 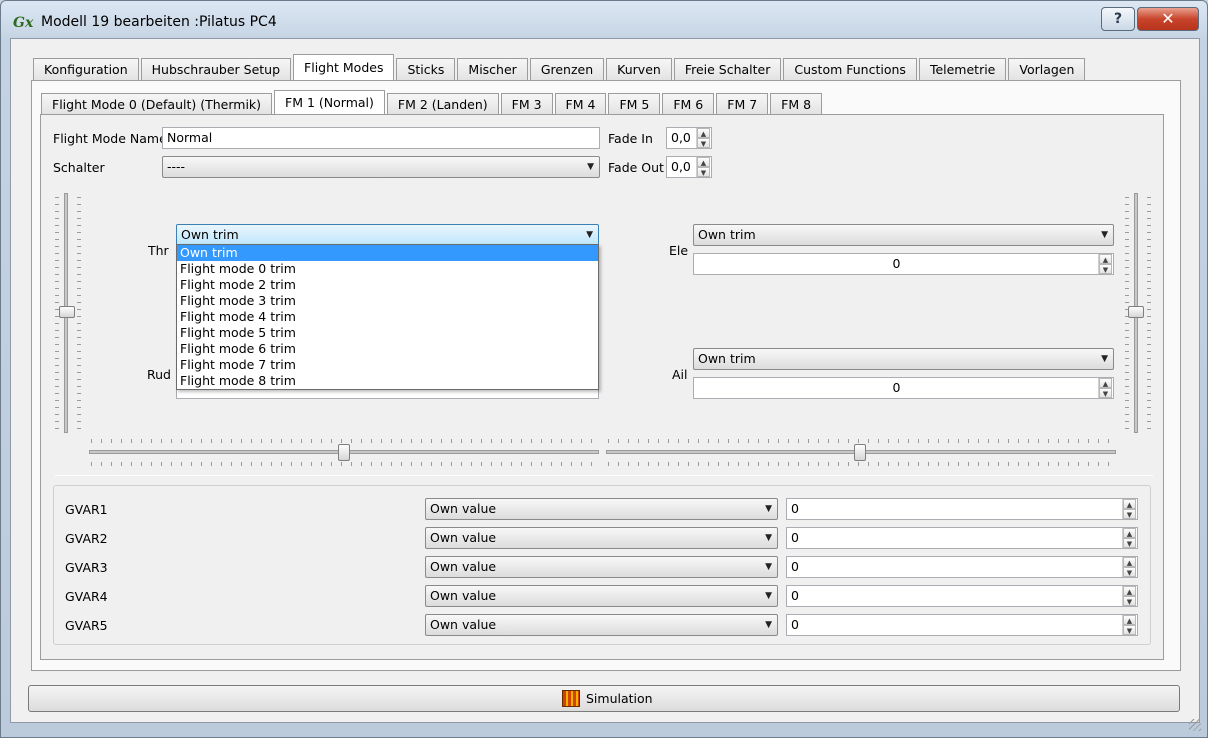 What do you see at coordinates (567, 69) in the screenshot?
I see `main-tab: Grenzen` at bounding box center [567, 69].